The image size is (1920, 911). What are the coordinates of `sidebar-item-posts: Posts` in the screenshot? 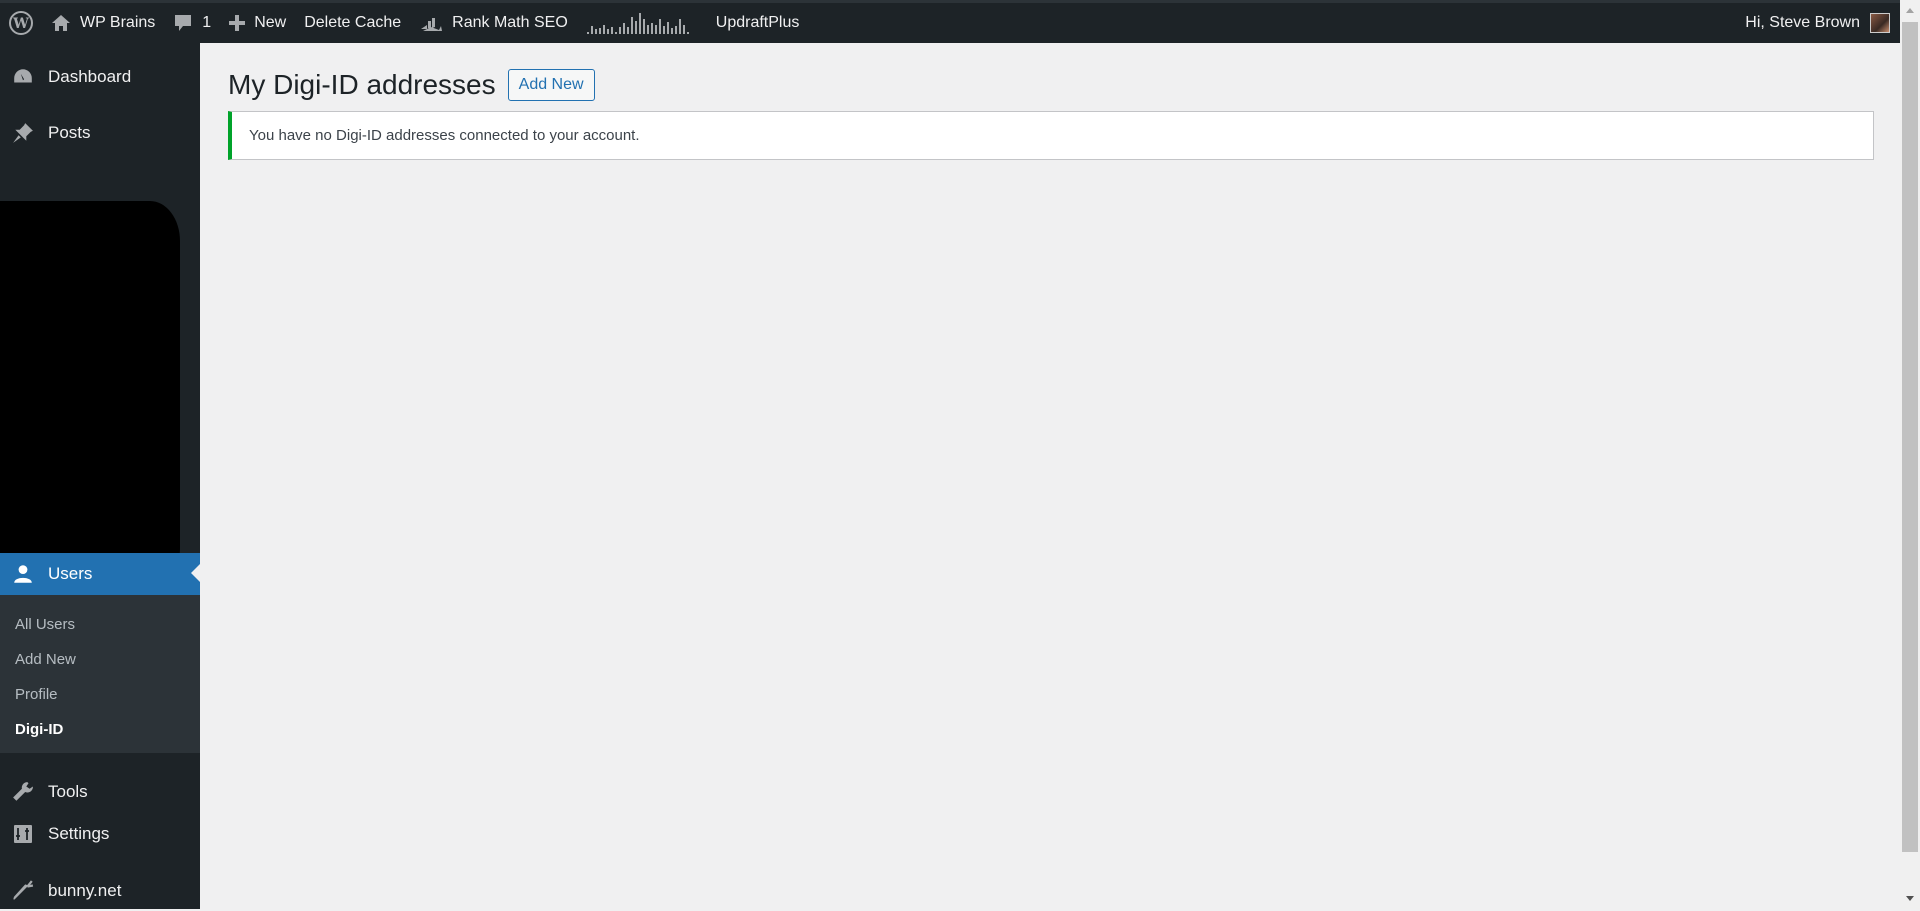 It's located at (100, 133).